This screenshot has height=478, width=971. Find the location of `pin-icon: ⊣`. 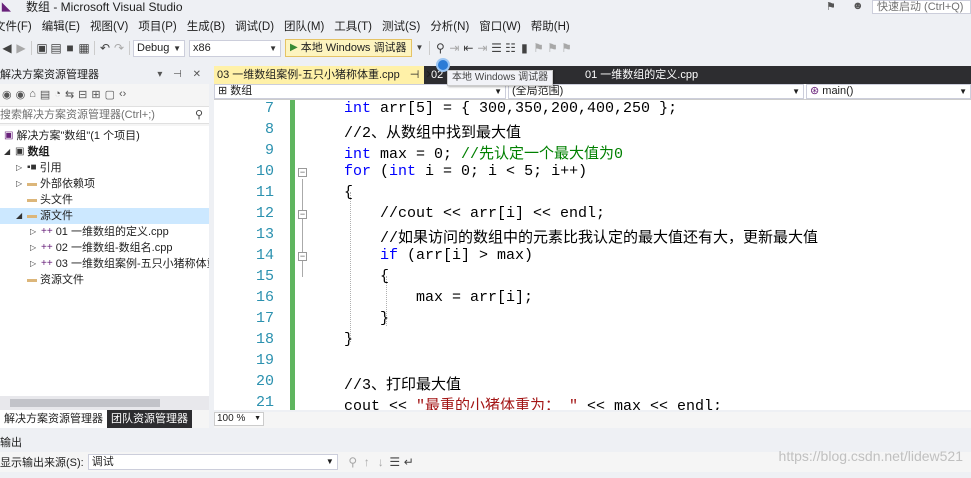

pin-icon: ⊣ is located at coordinates (415, 75).